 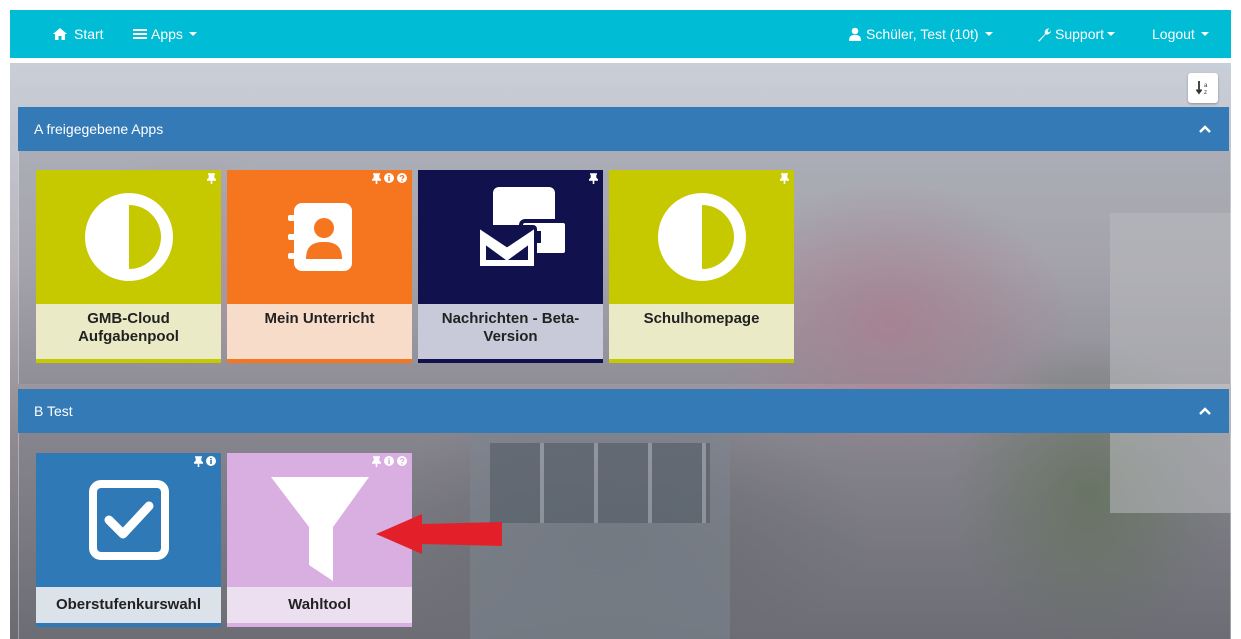 I want to click on app-tile-gmb-cloud: GMB-Cloud Aufgabenpool, so click(x=128, y=266).